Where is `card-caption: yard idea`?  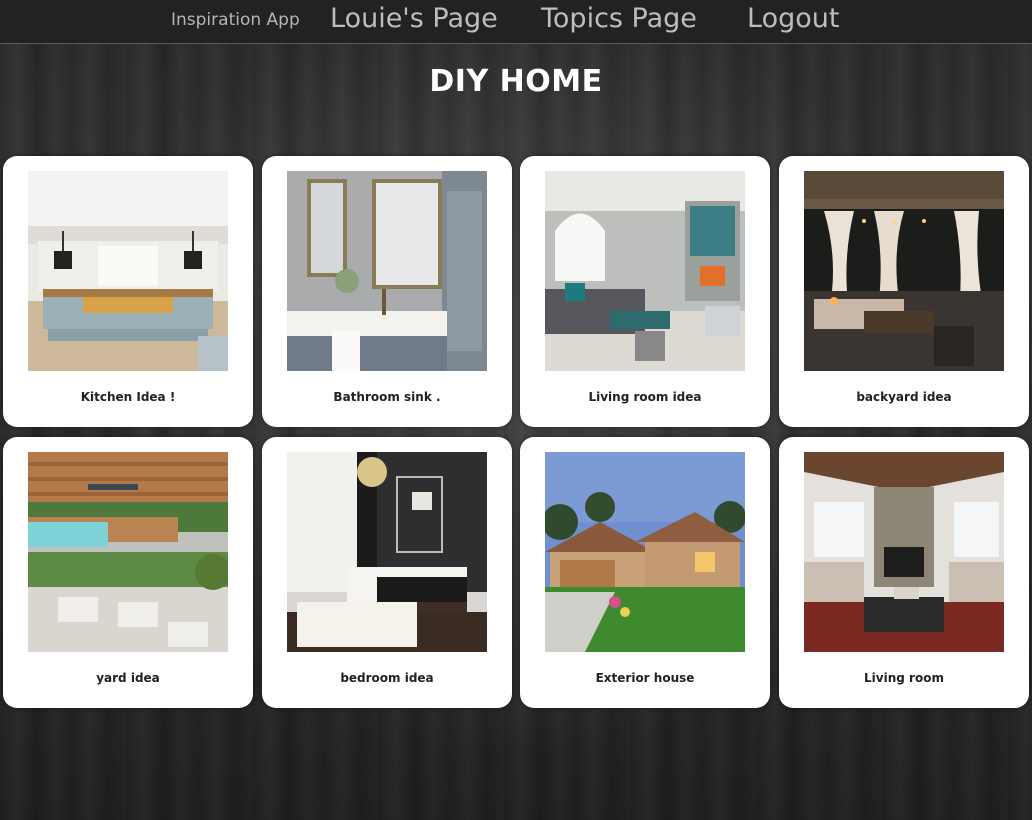 card-caption: yard idea is located at coordinates (128, 678).